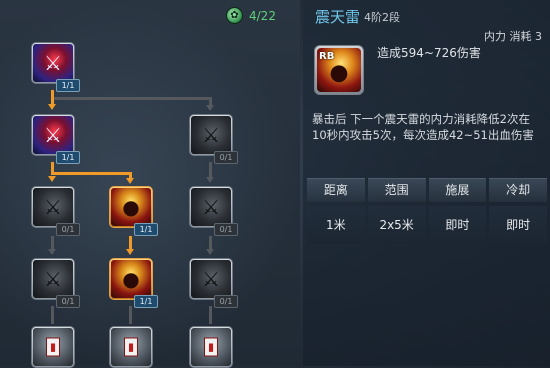  Describe the element at coordinates (429, 53) in the screenshot. I see `skill-damage: 造成594~726伤害` at that location.